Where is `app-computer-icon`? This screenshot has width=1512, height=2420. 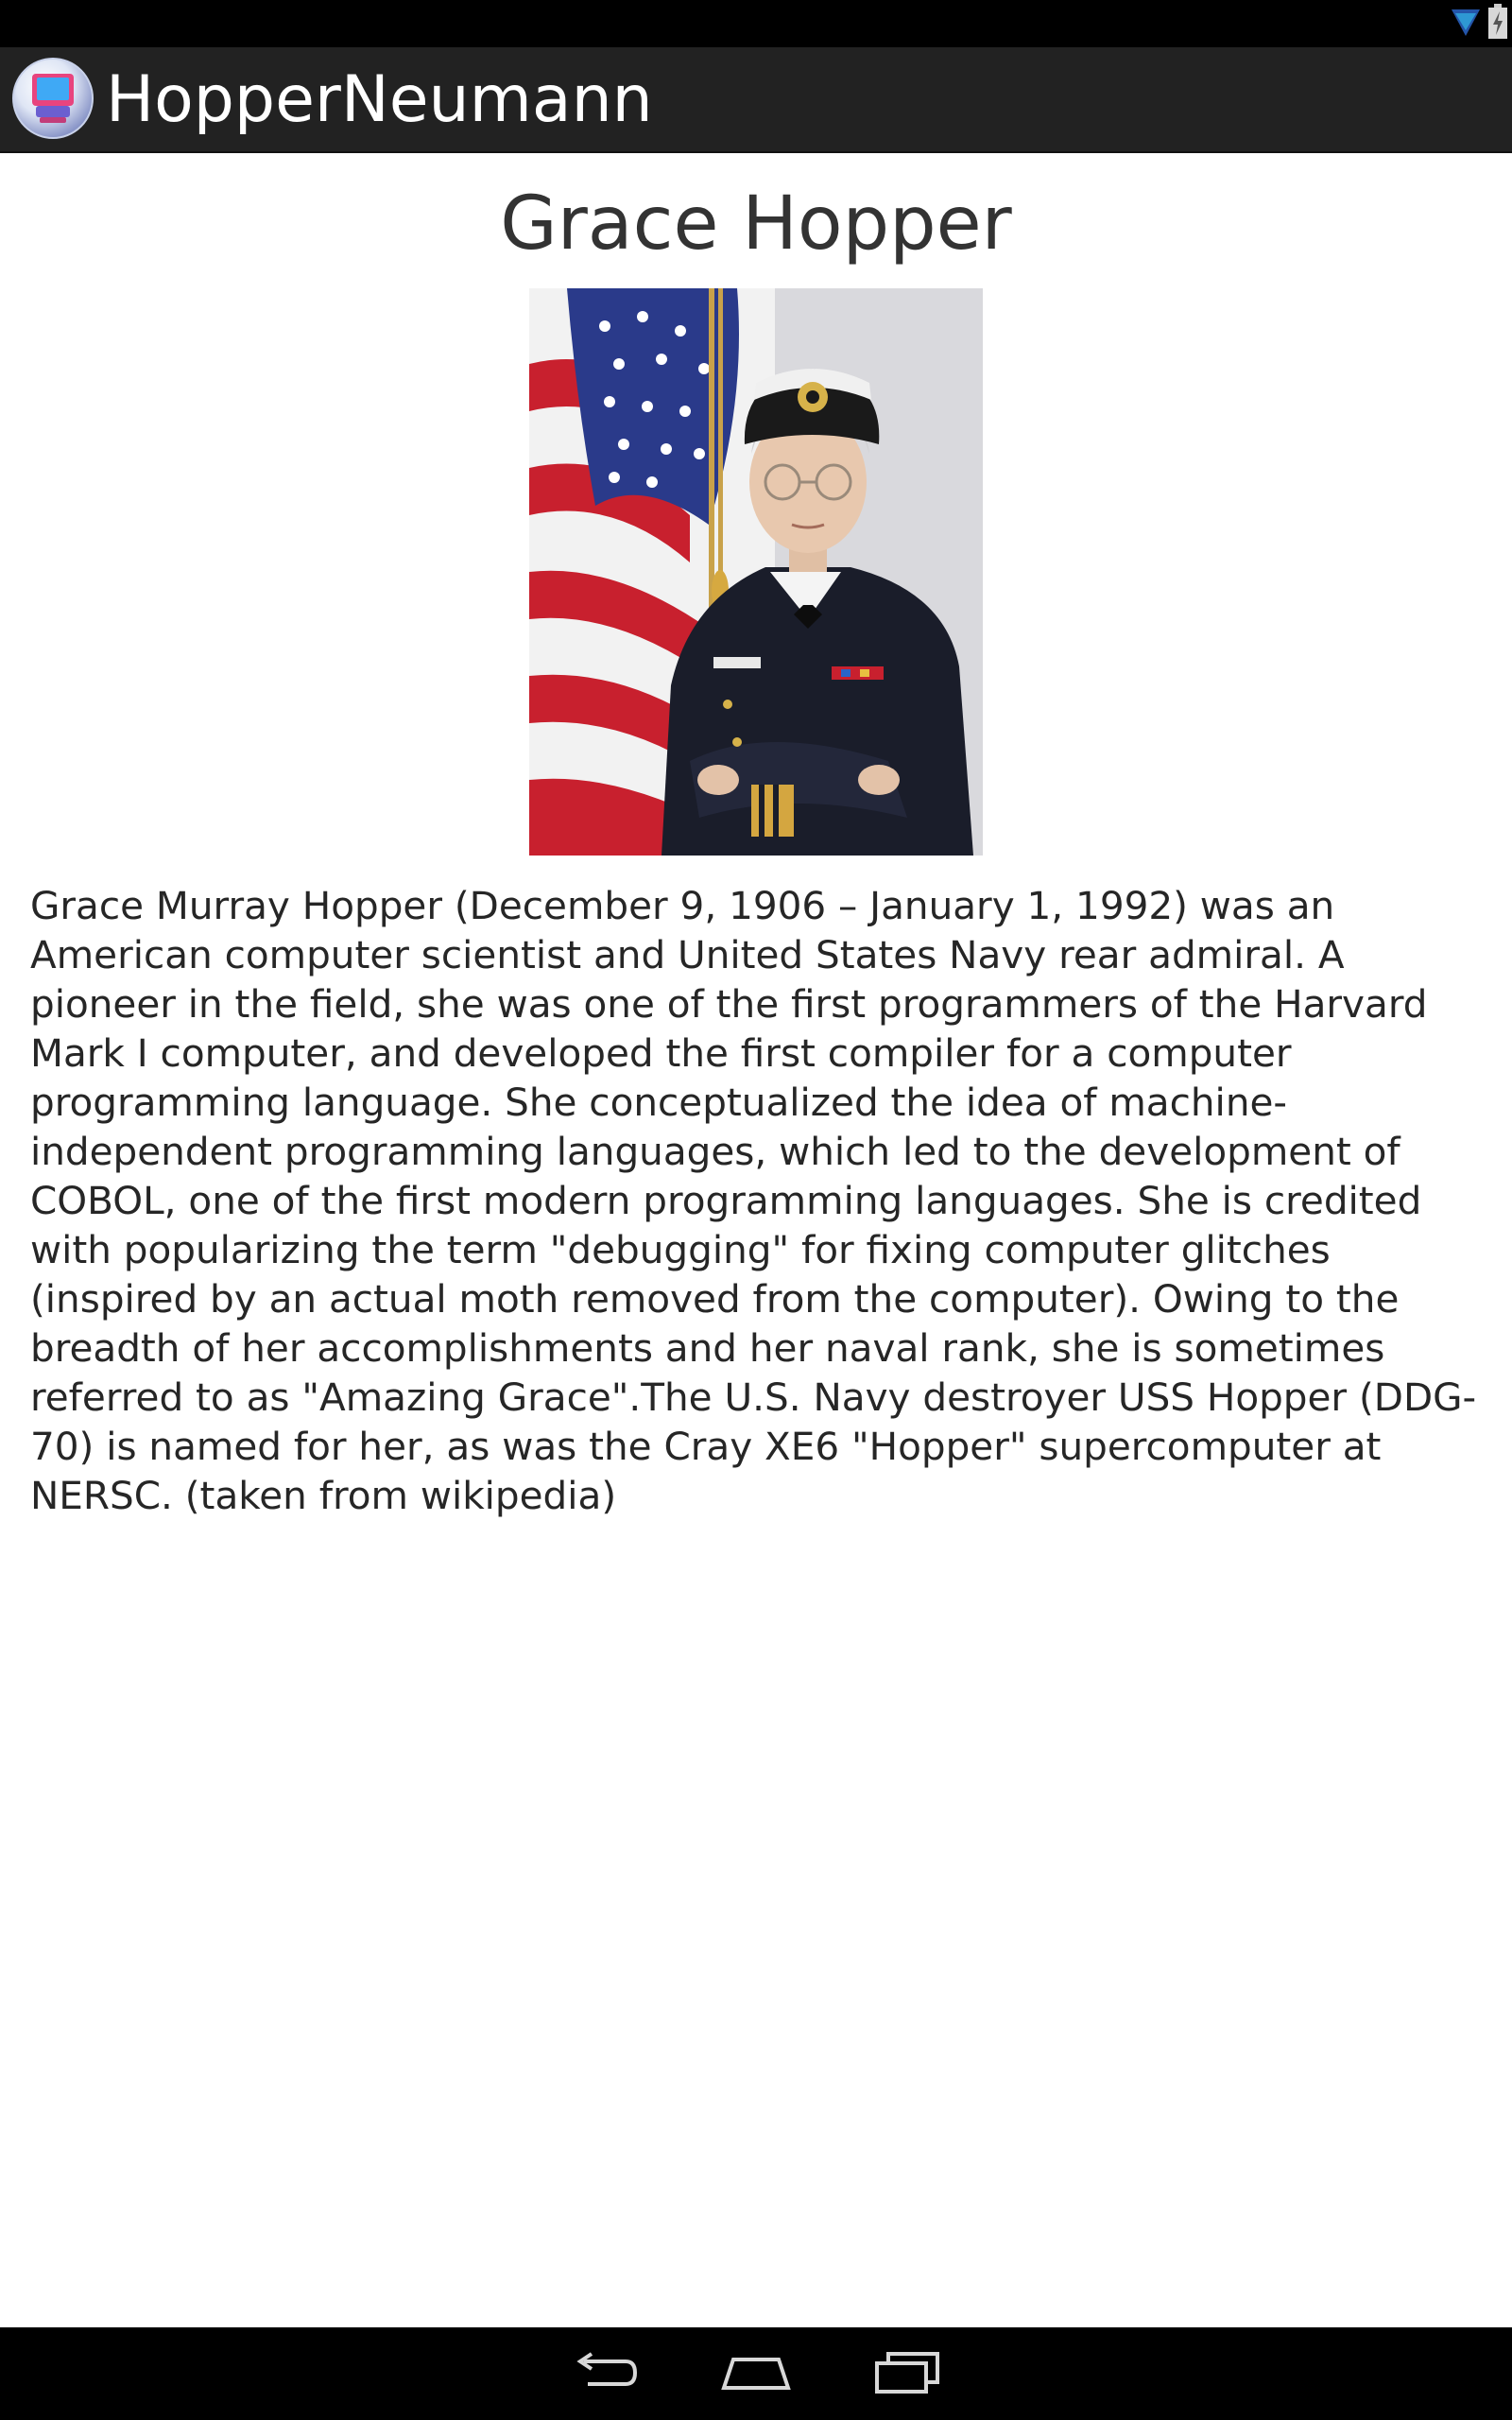 app-computer-icon is located at coordinates (52, 99).